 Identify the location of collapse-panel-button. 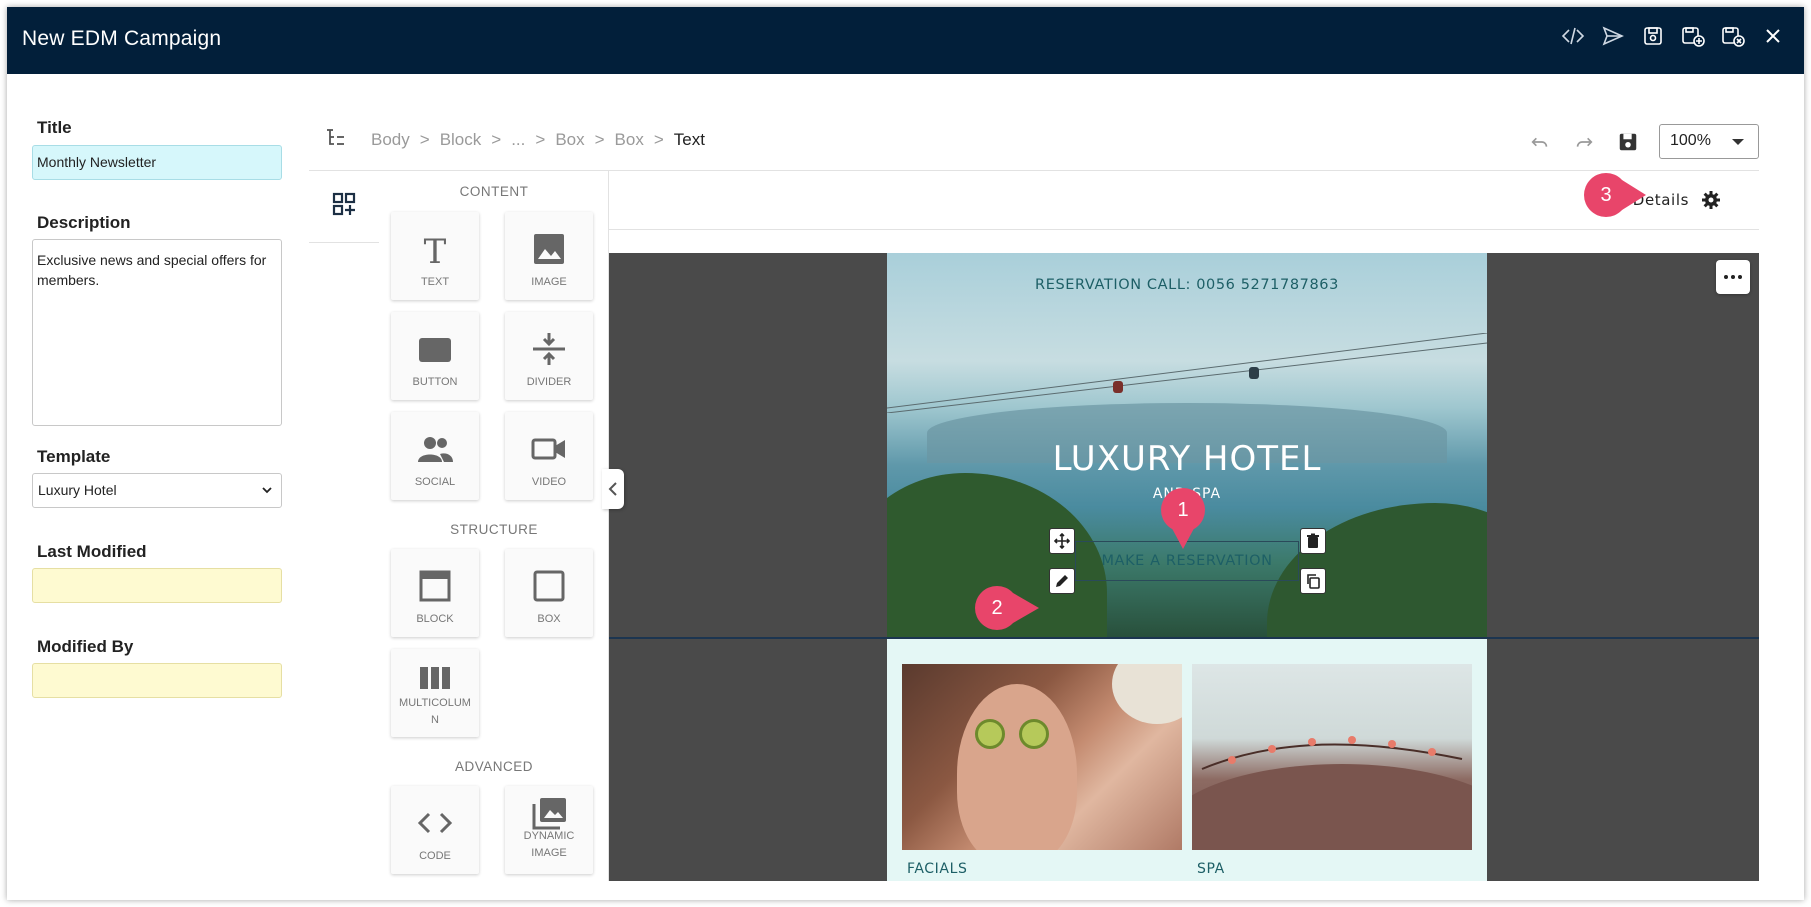
(613, 489).